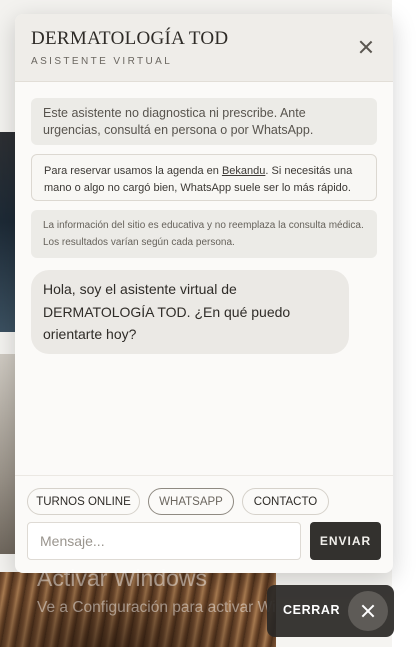  What do you see at coordinates (130, 38) in the screenshot?
I see `chat-title: DERMATOLOGÍA TOD` at bounding box center [130, 38].